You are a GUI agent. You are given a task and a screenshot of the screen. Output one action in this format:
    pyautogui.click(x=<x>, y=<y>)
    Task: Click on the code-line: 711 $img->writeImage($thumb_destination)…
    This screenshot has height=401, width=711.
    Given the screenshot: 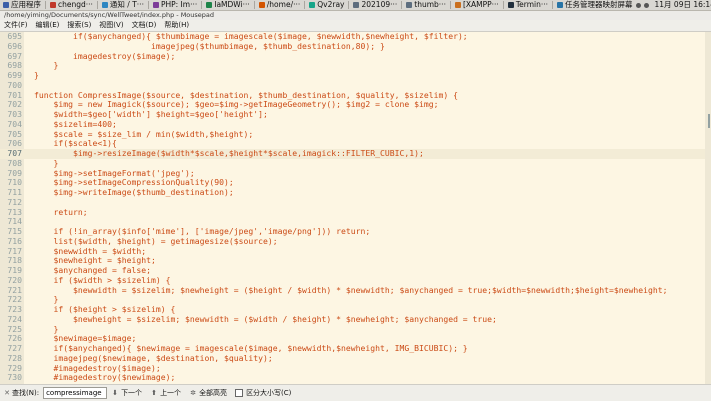 What is the action you would take?
    pyautogui.click(x=355, y=193)
    